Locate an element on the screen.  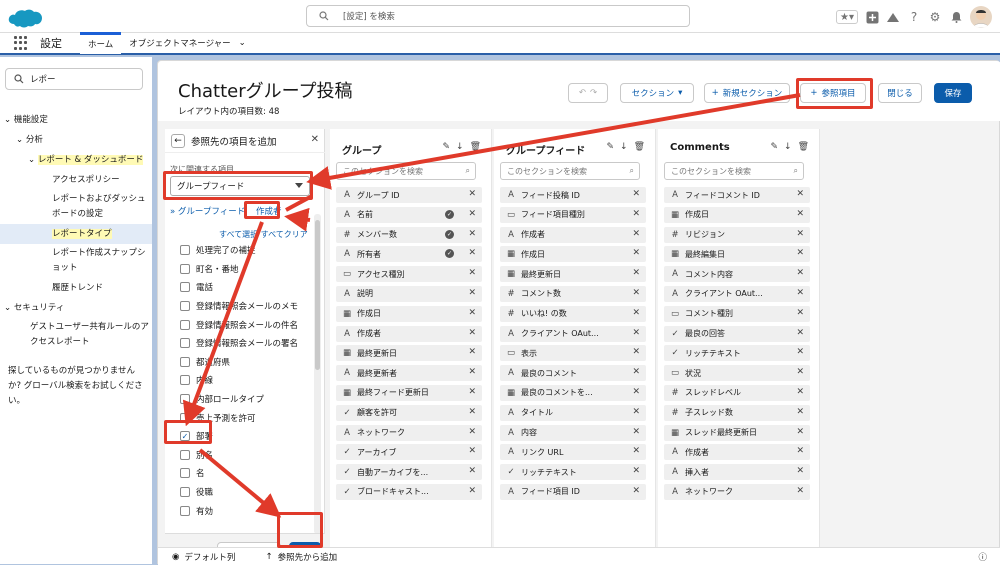
field-checkbox-item: 登録情報照会メールの署名 is located at coordinates (238, 343).